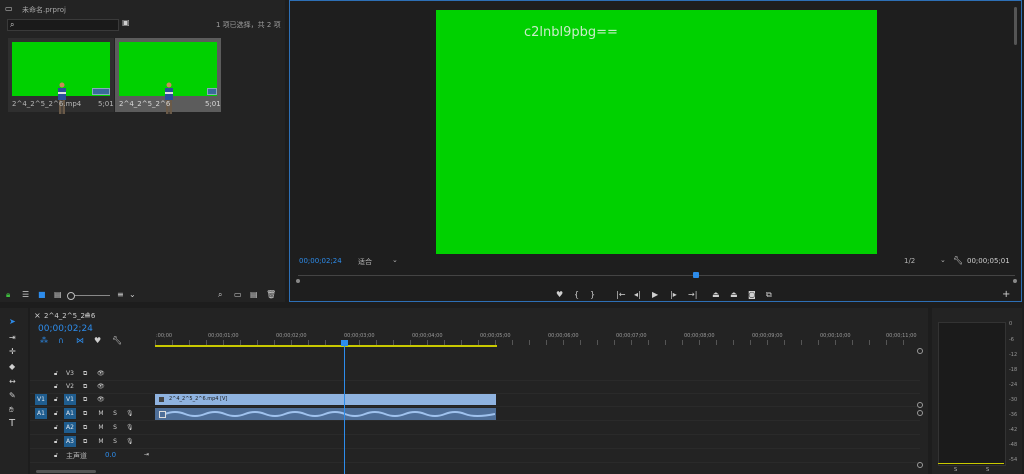 The image size is (1024, 474). What do you see at coordinates (12, 367) in the screenshot?
I see `razor-tool-icon: ◆` at bounding box center [12, 367].